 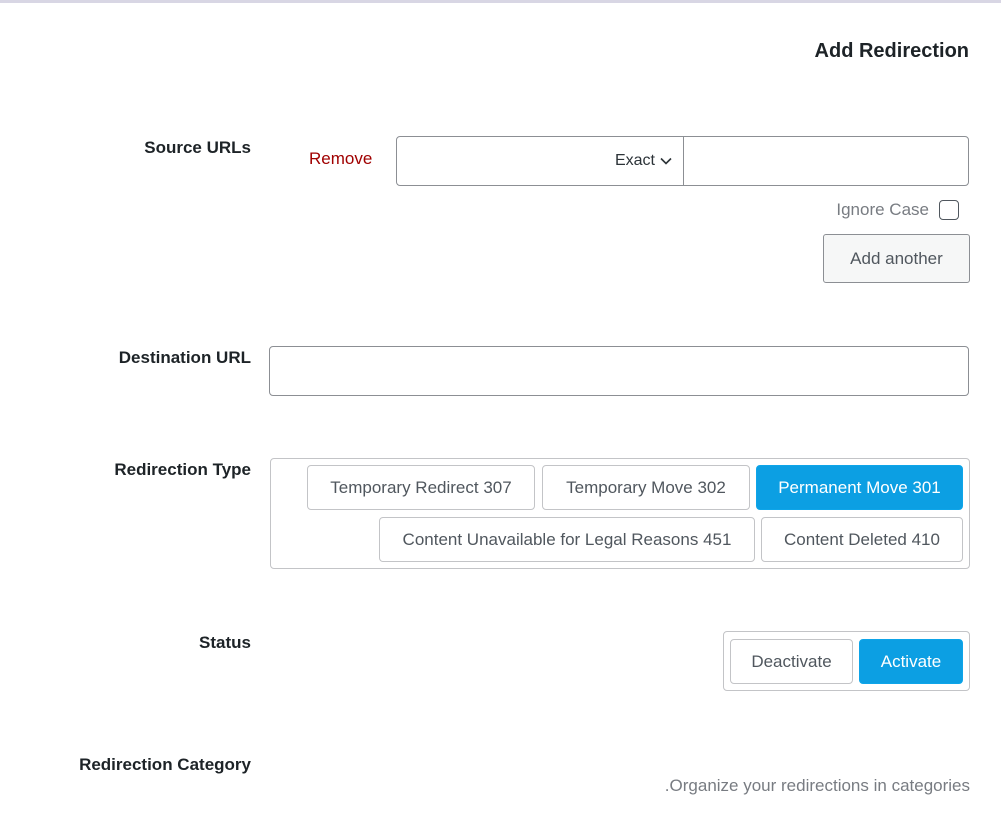 I want to click on page-title: Add Redirection, so click(x=891, y=51).